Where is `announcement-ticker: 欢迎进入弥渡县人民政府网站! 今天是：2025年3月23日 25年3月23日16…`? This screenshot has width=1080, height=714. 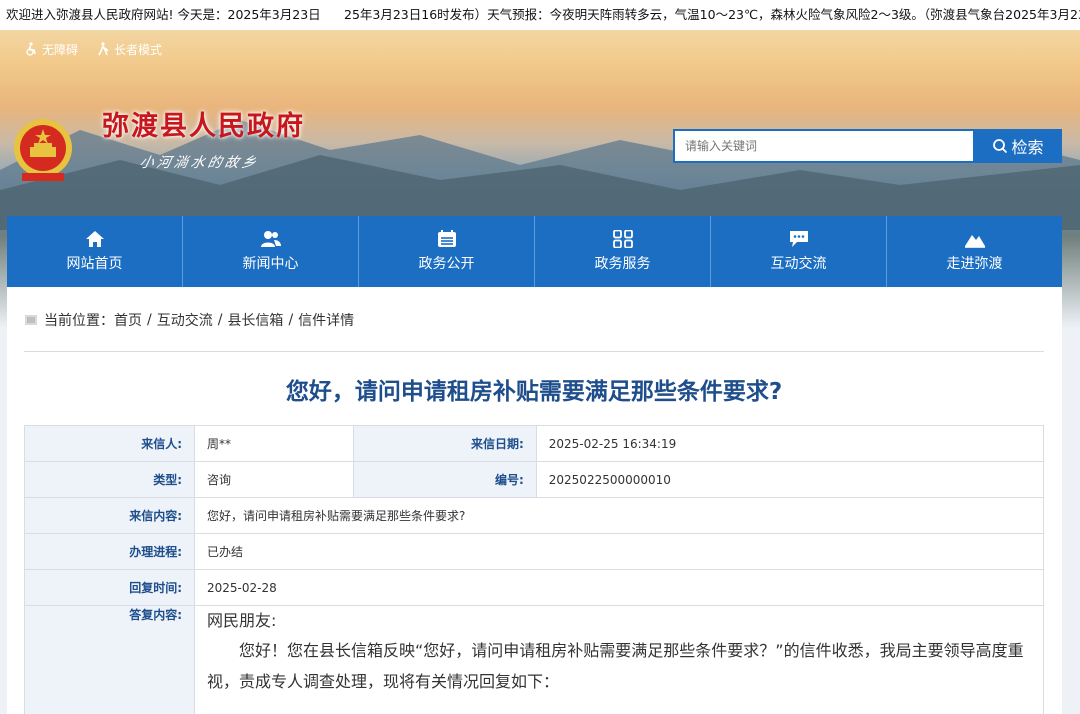 announcement-ticker: 欢迎进入弥渡县人民政府网站! 今天是：2025年3月23日 25年3月23日16… is located at coordinates (540, 15).